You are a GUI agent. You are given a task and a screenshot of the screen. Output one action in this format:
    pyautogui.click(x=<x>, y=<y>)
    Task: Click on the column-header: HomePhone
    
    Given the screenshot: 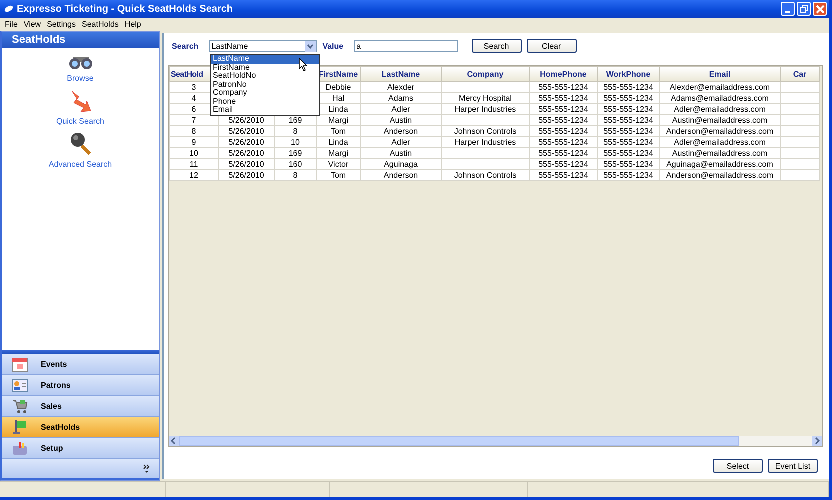 What is the action you would take?
    pyautogui.click(x=564, y=74)
    